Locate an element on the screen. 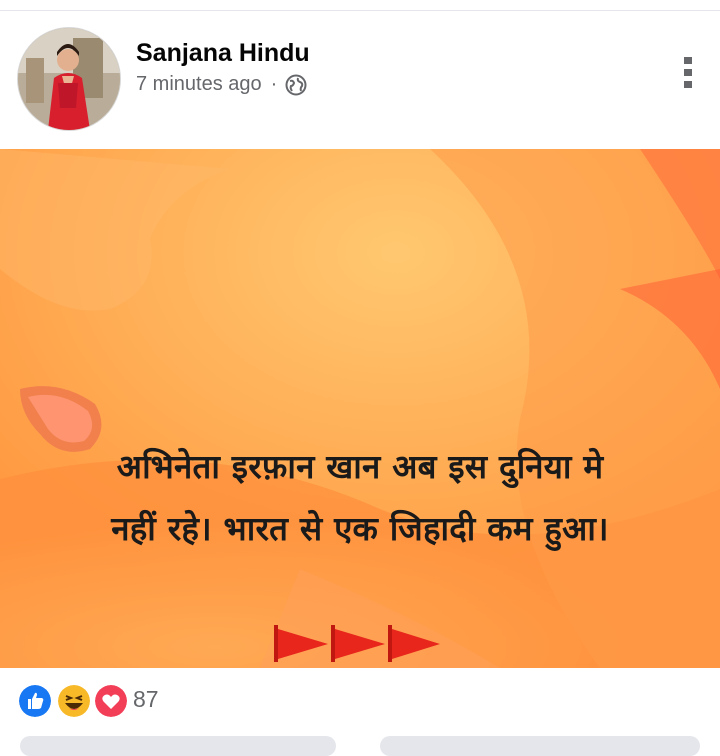  vertical-ellipsis-icon is located at coordinates (688, 72).